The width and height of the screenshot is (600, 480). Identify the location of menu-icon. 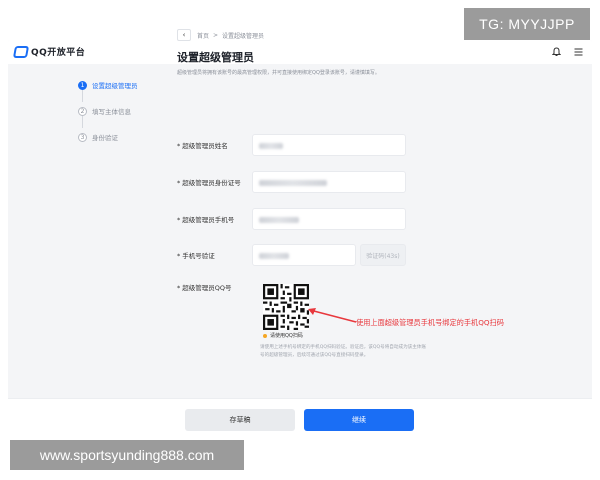
(578, 52).